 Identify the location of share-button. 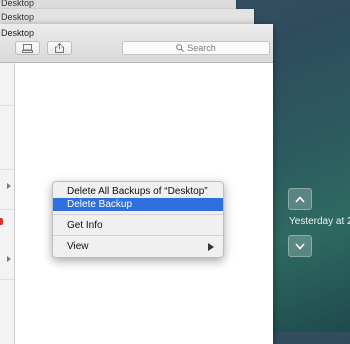
(59, 48).